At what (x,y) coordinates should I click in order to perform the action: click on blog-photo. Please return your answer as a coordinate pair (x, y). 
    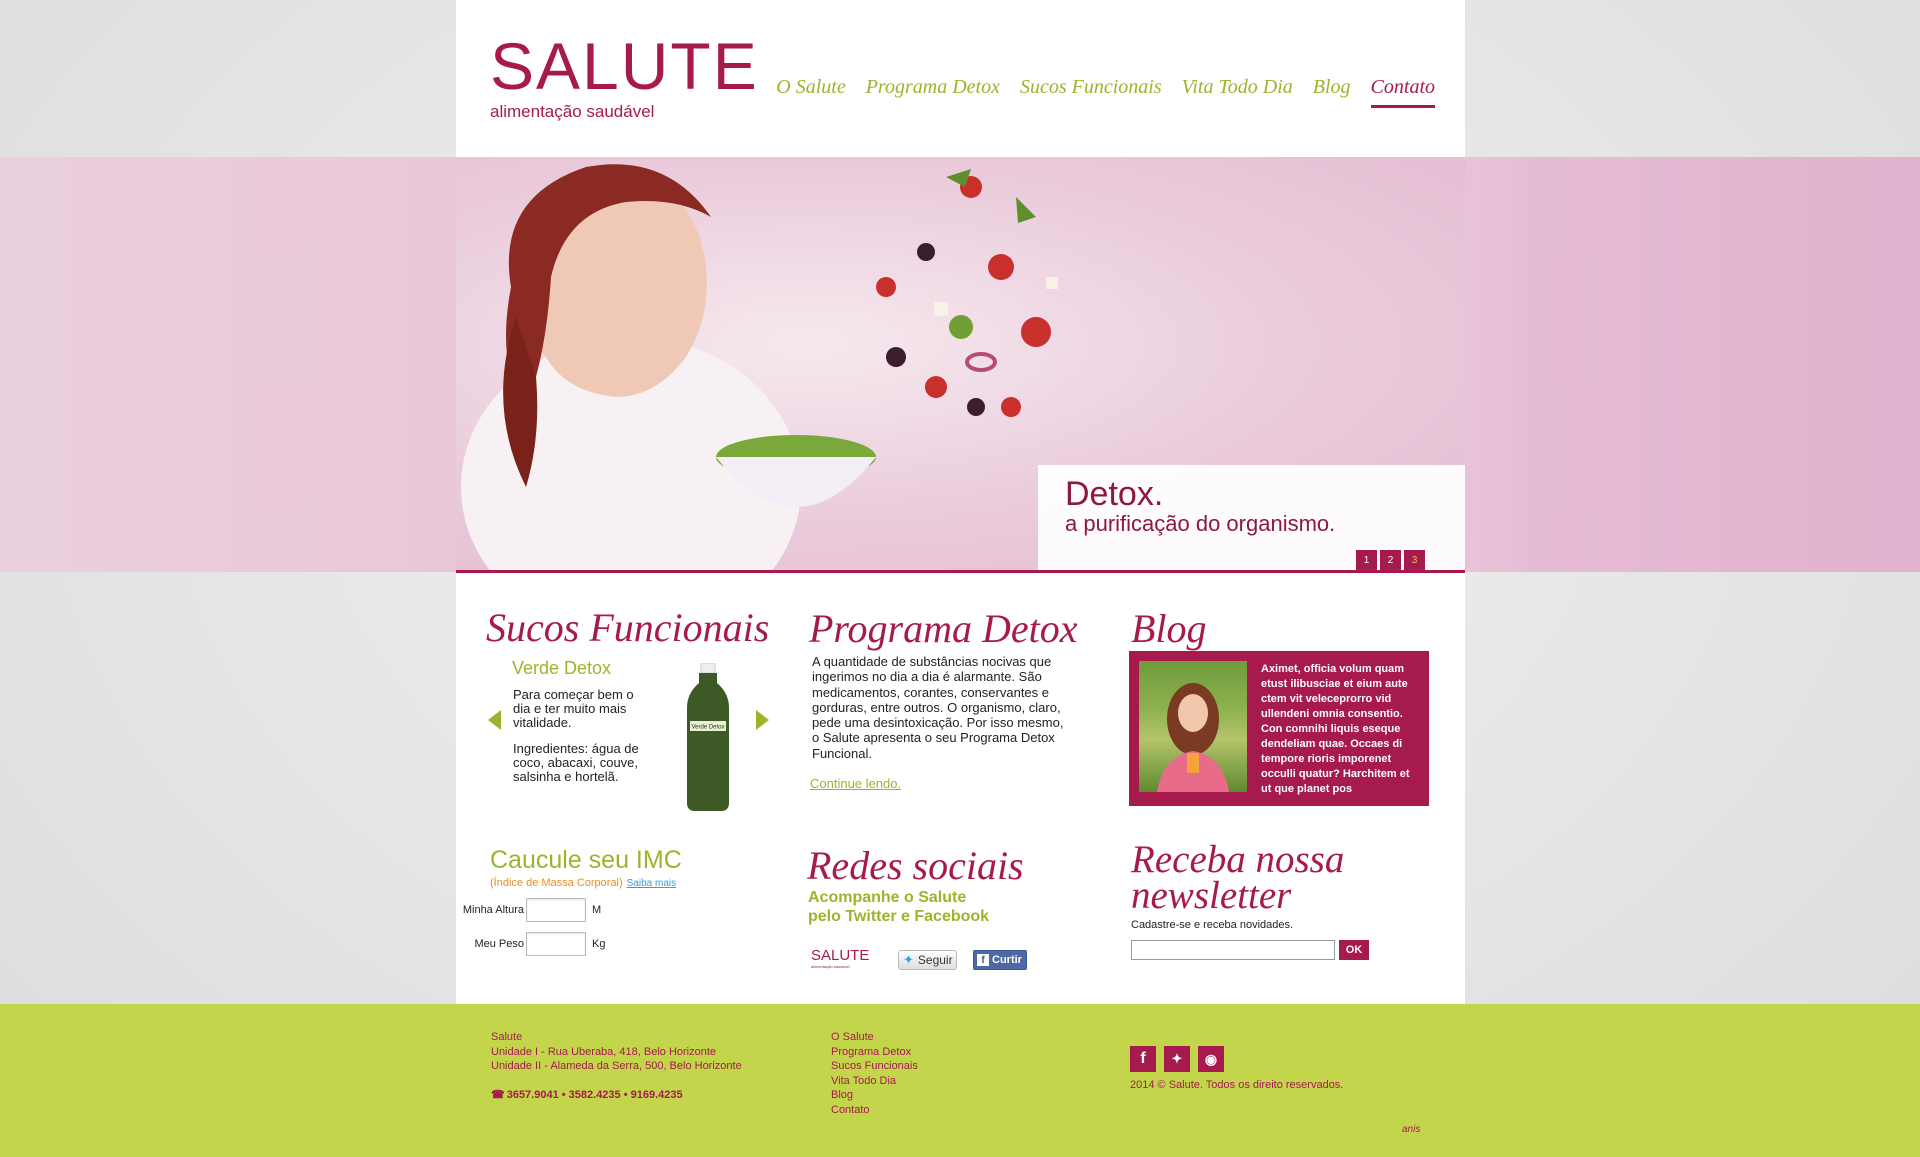
    Looking at the image, I should click on (1193, 726).